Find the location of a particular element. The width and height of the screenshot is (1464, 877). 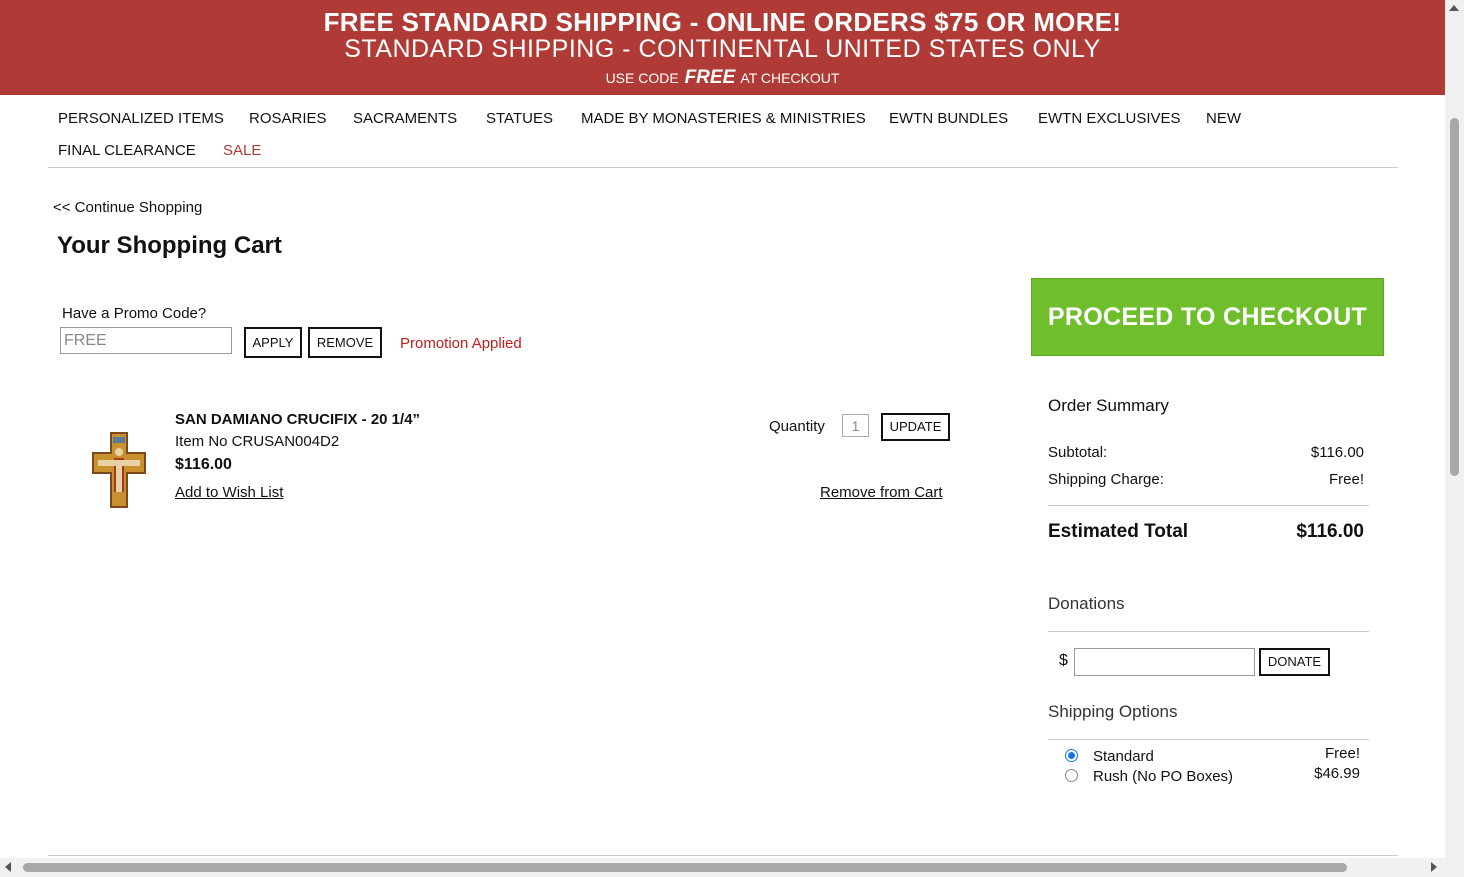

nav-personalized-items: PERSONALIZED ITEMS is located at coordinates (141, 118).